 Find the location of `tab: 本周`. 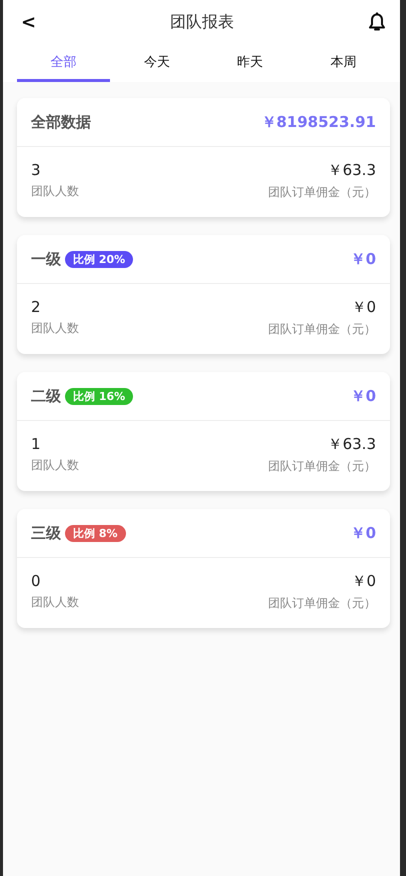

tab: 本周 is located at coordinates (343, 63).